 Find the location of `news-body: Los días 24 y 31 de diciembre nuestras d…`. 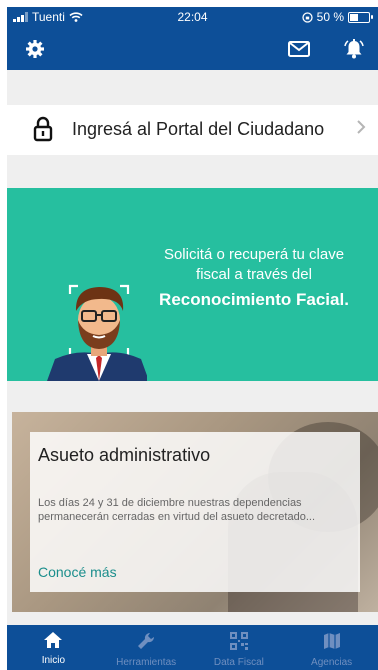

news-body: Los días 24 y 31 de diciembre nuestras d… is located at coordinates (176, 510).